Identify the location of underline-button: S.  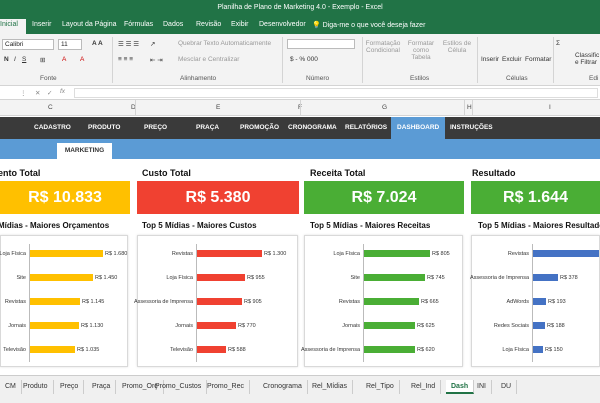
(24, 59).